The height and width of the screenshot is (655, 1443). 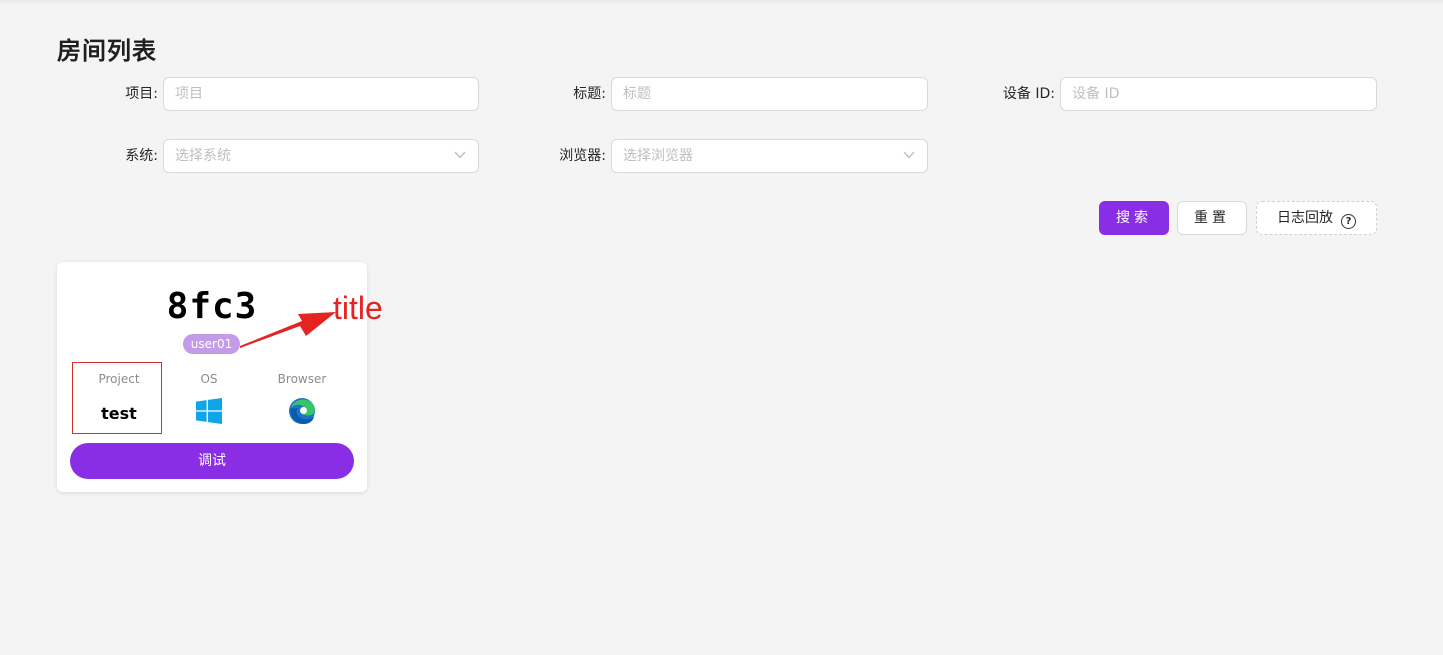 I want to click on log-replay-button: 日志回放?, so click(x=1316, y=218).